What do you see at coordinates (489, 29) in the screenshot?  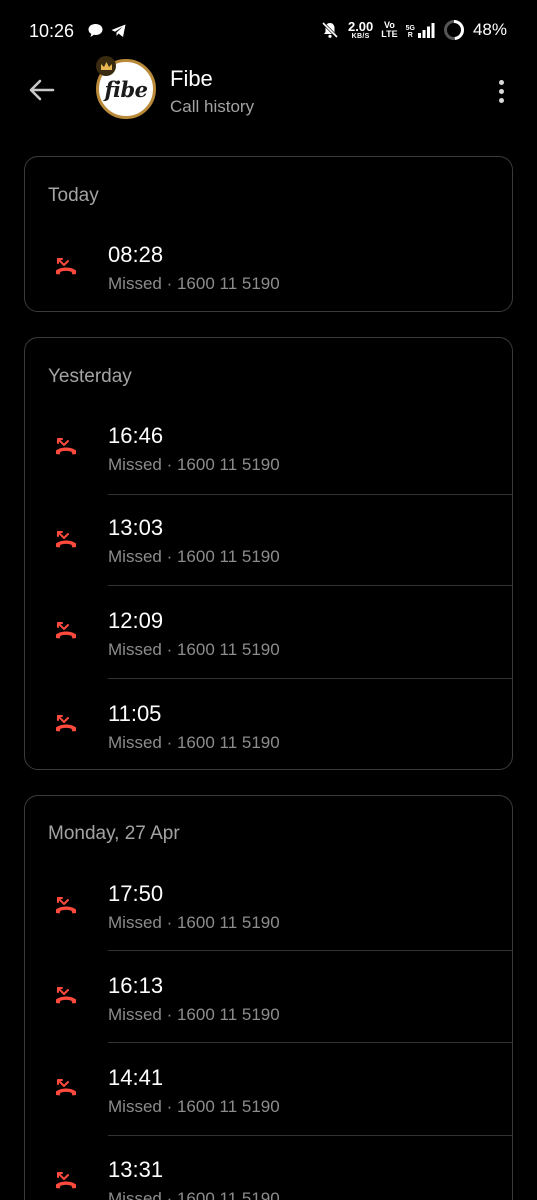 I see `battery-percent: 48%` at bounding box center [489, 29].